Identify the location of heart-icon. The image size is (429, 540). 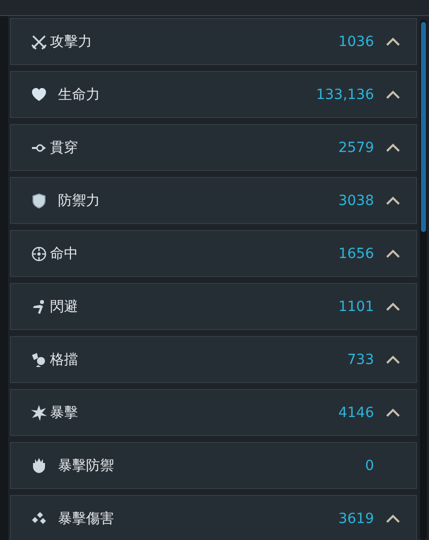
(39, 94).